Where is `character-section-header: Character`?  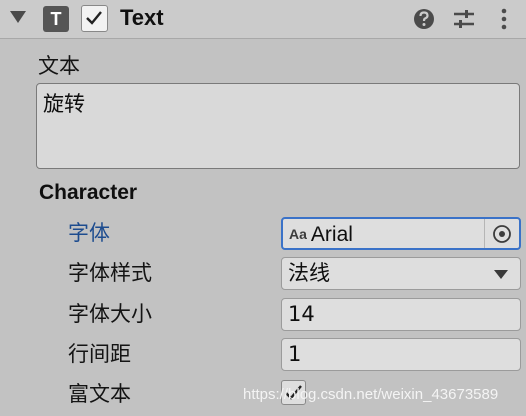
character-section-header: Character is located at coordinates (88, 192).